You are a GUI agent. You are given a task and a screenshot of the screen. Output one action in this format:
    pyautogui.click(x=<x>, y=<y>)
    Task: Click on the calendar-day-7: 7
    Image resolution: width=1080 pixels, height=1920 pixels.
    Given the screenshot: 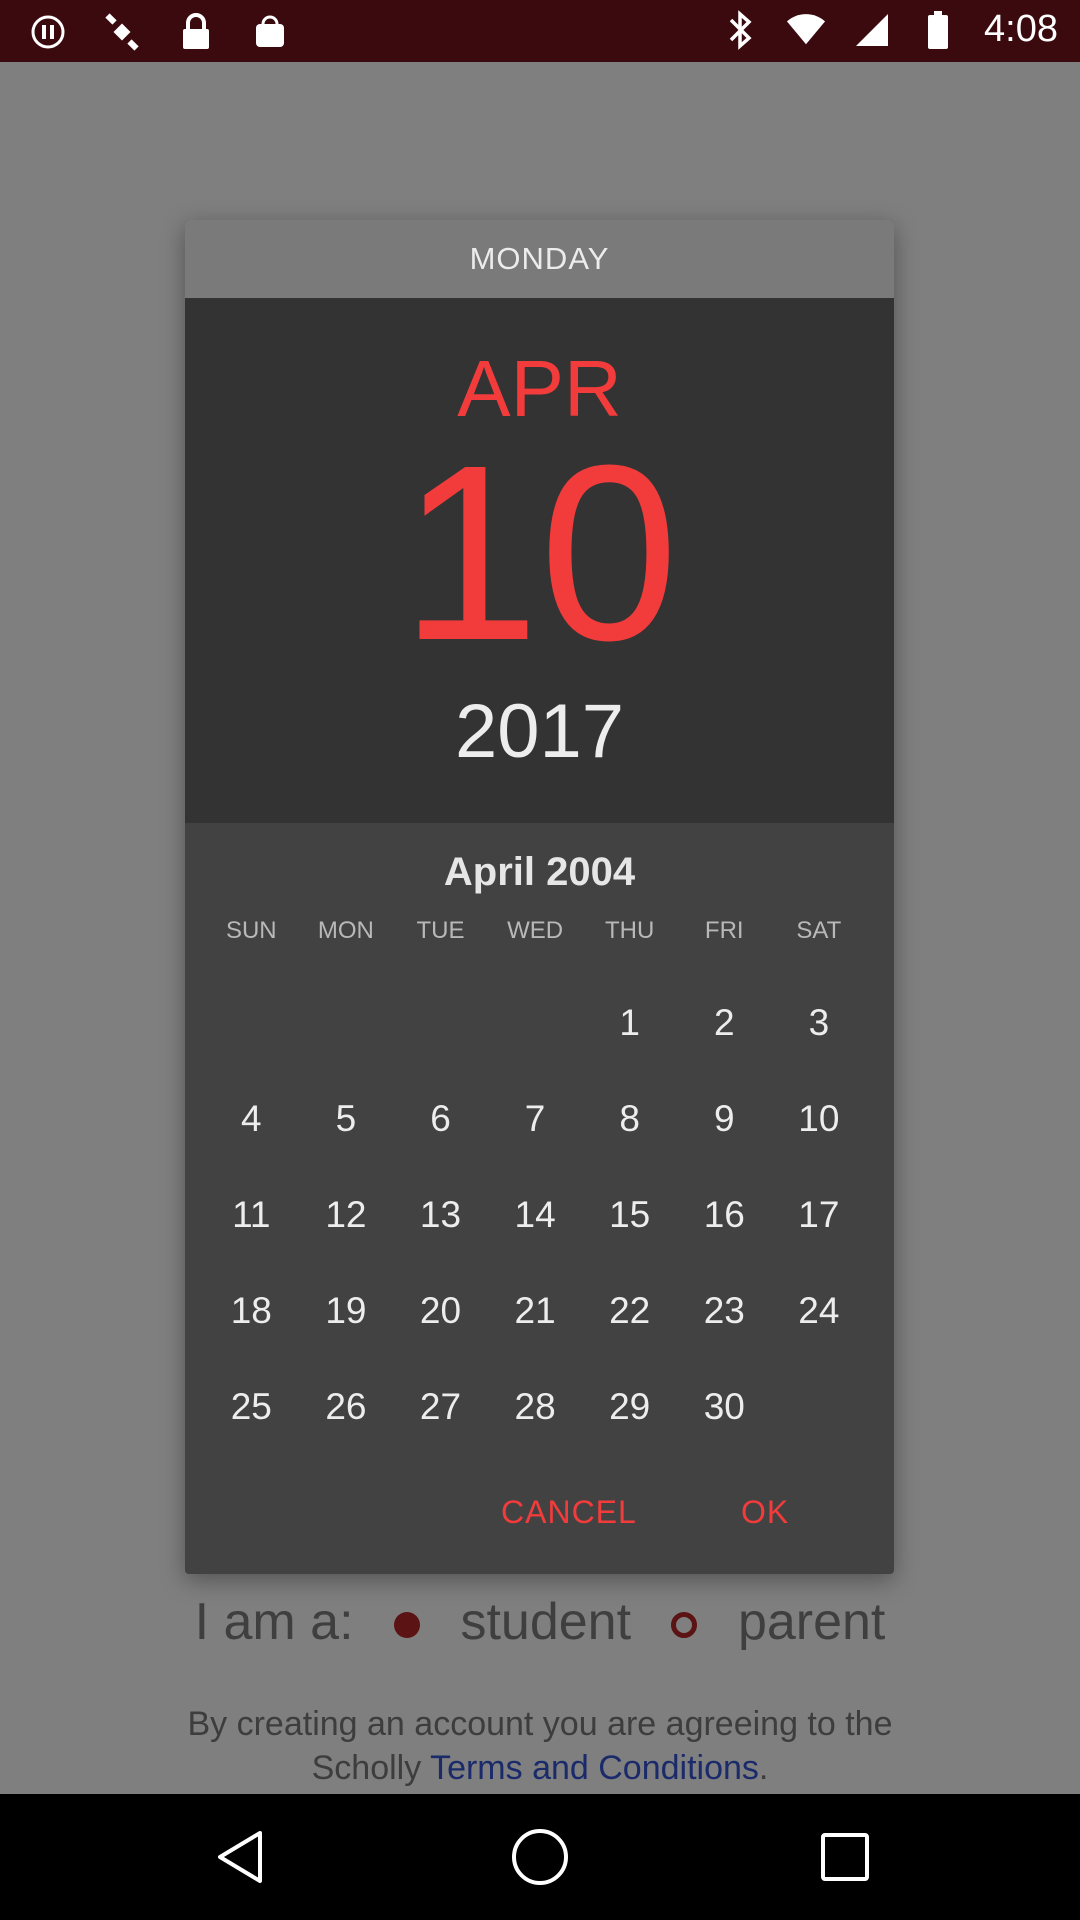 What is the action you would take?
    pyautogui.click(x=535, y=1119)
    